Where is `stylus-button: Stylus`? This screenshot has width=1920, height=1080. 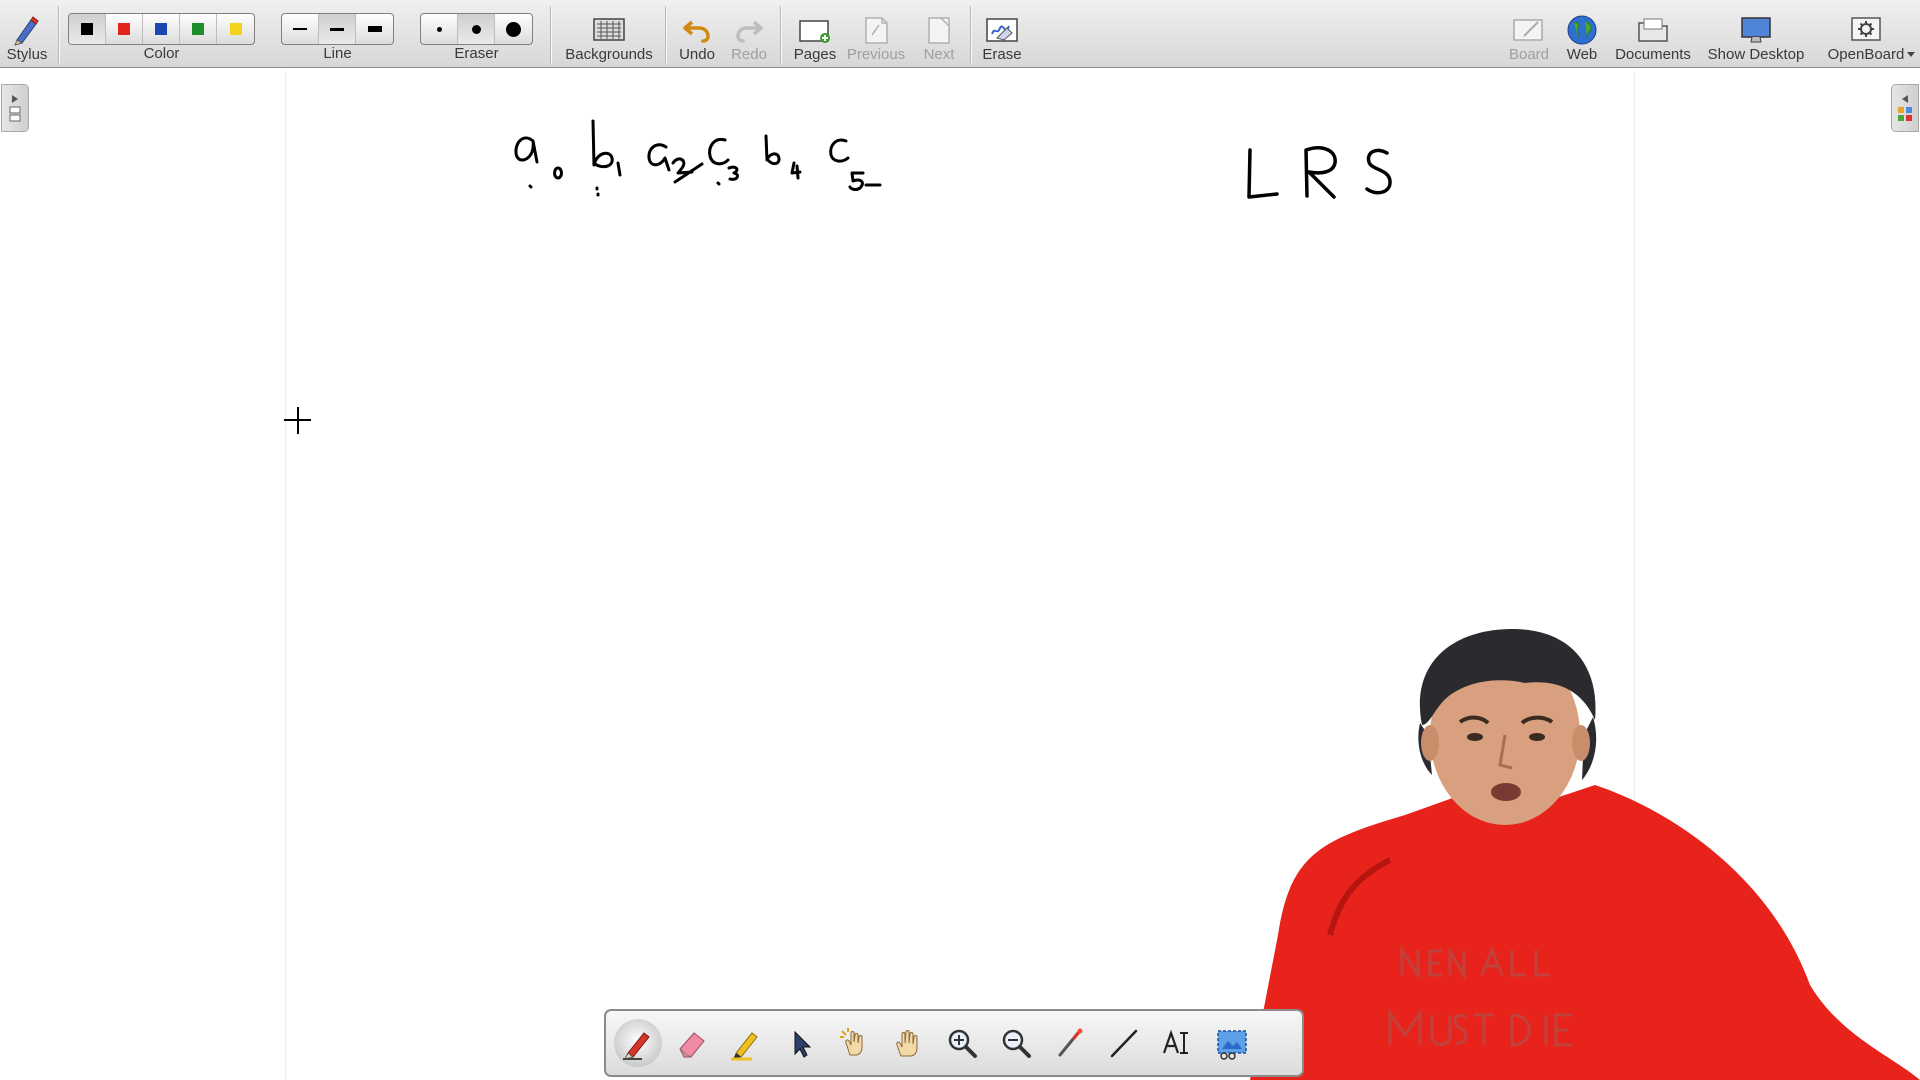
stylus-button: Stylus is located at coordinates (27, 34).